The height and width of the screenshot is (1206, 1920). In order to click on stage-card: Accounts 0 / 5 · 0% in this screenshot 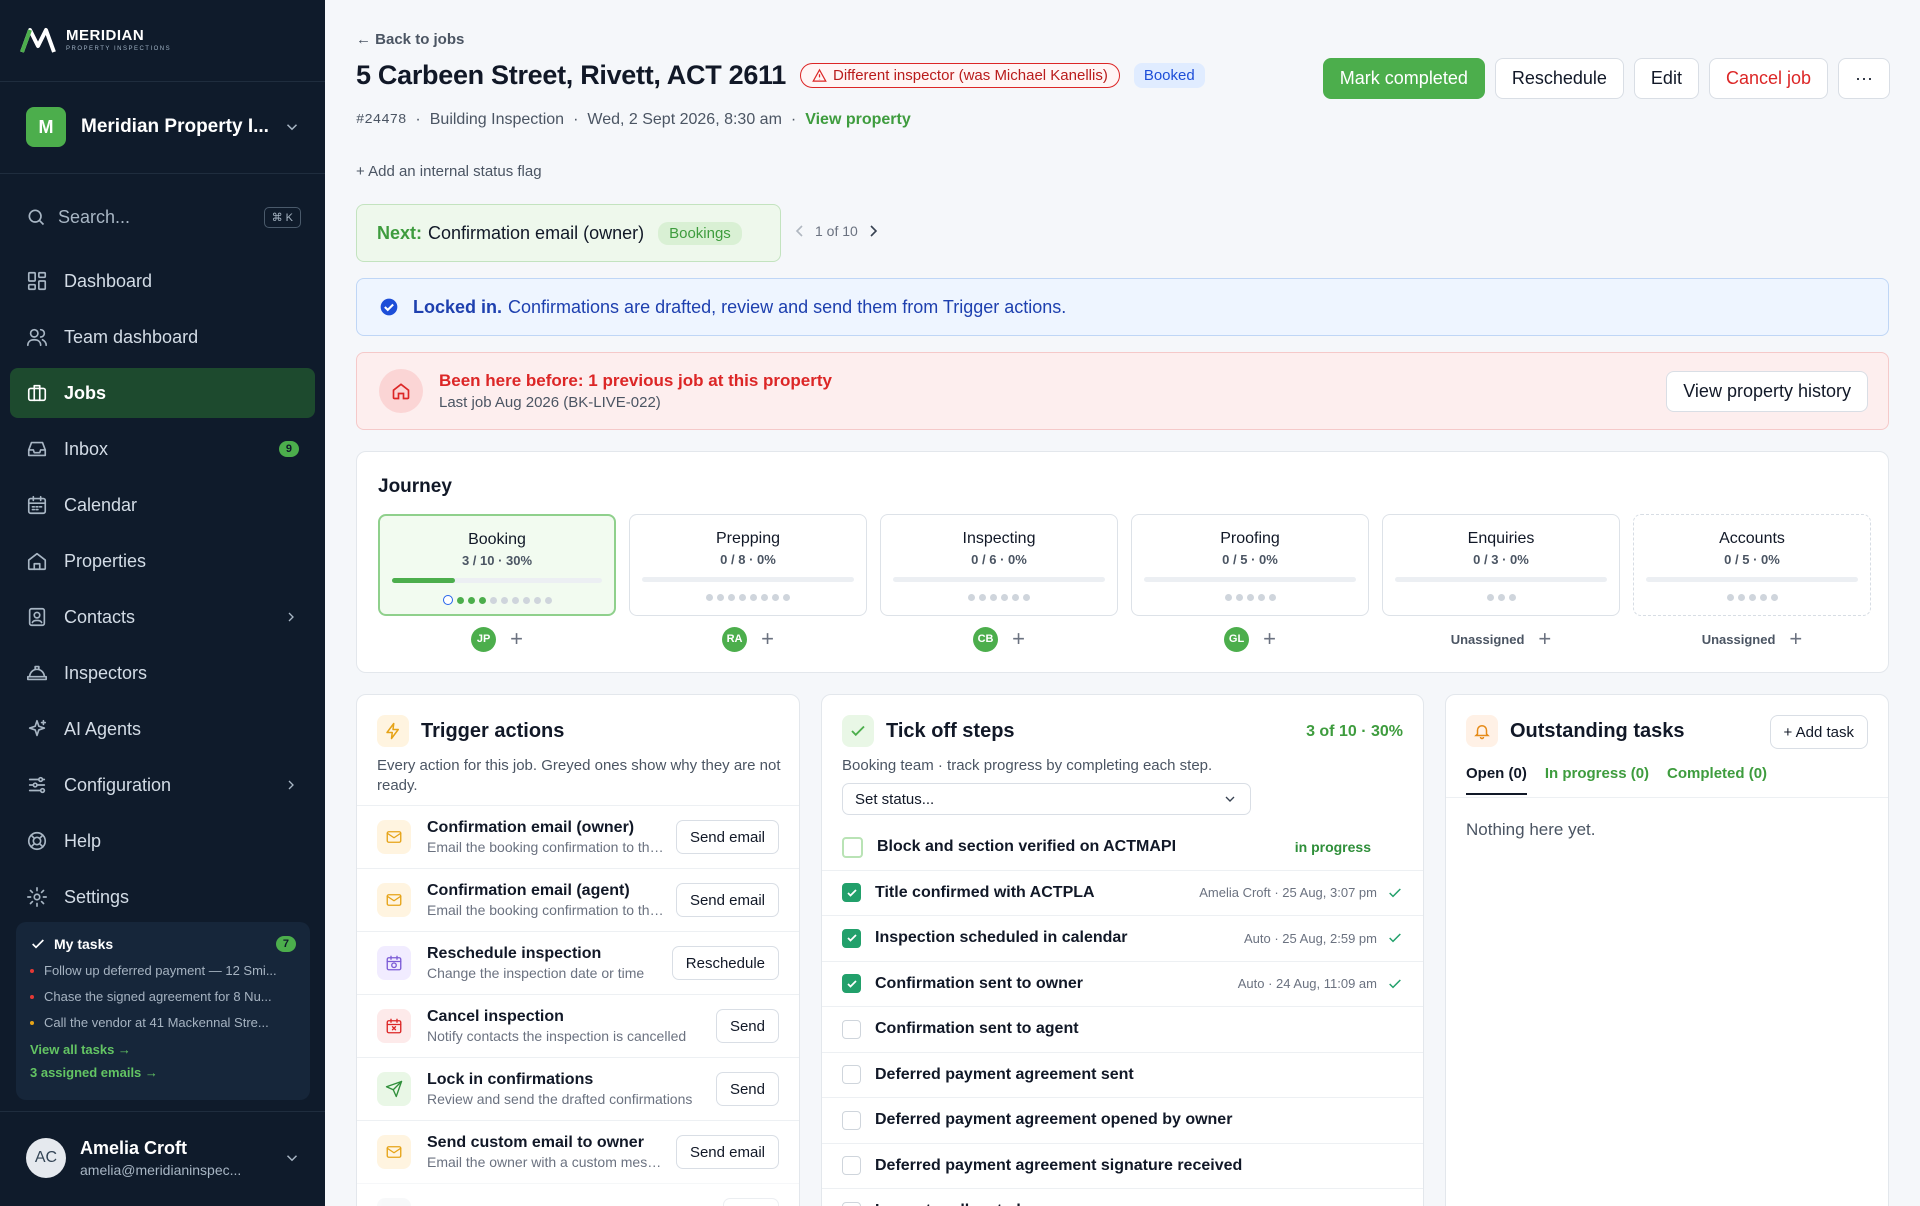, I will do `click(1752, 565)`.